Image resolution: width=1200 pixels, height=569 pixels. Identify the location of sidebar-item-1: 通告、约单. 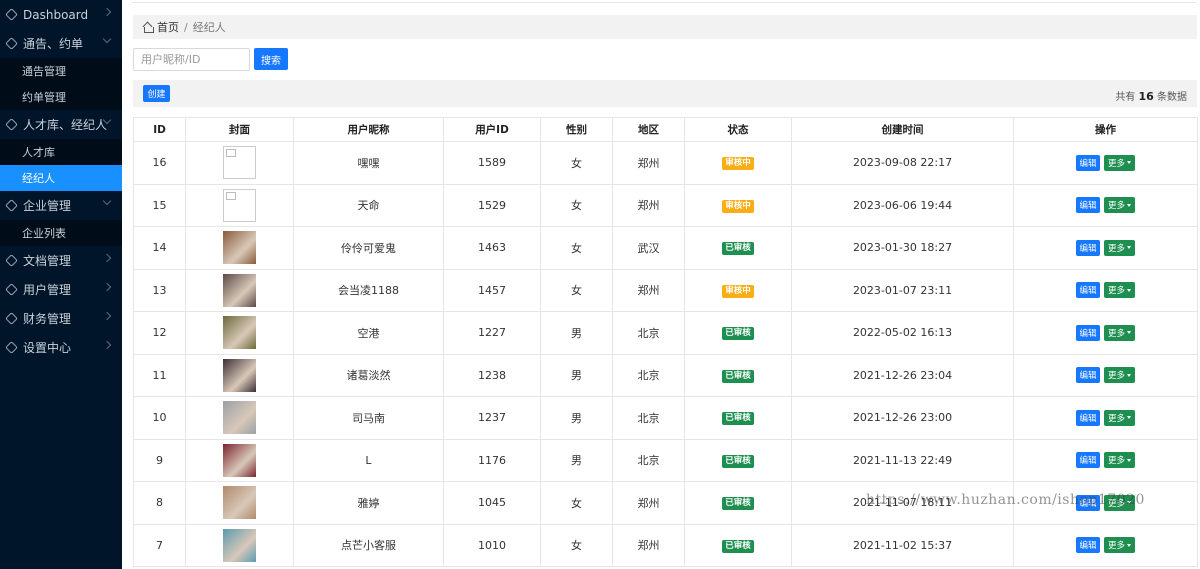
(61, 43).